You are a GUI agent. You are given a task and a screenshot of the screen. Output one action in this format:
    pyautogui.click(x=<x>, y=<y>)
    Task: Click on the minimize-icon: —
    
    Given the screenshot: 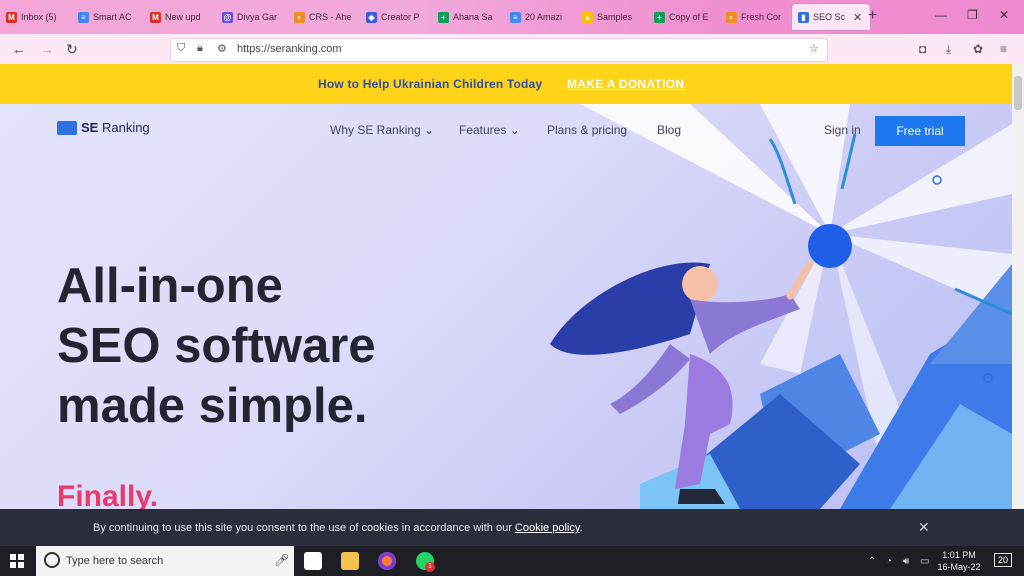 What is the action you would take?
    pyautogui.click(x=941, y=15)
    